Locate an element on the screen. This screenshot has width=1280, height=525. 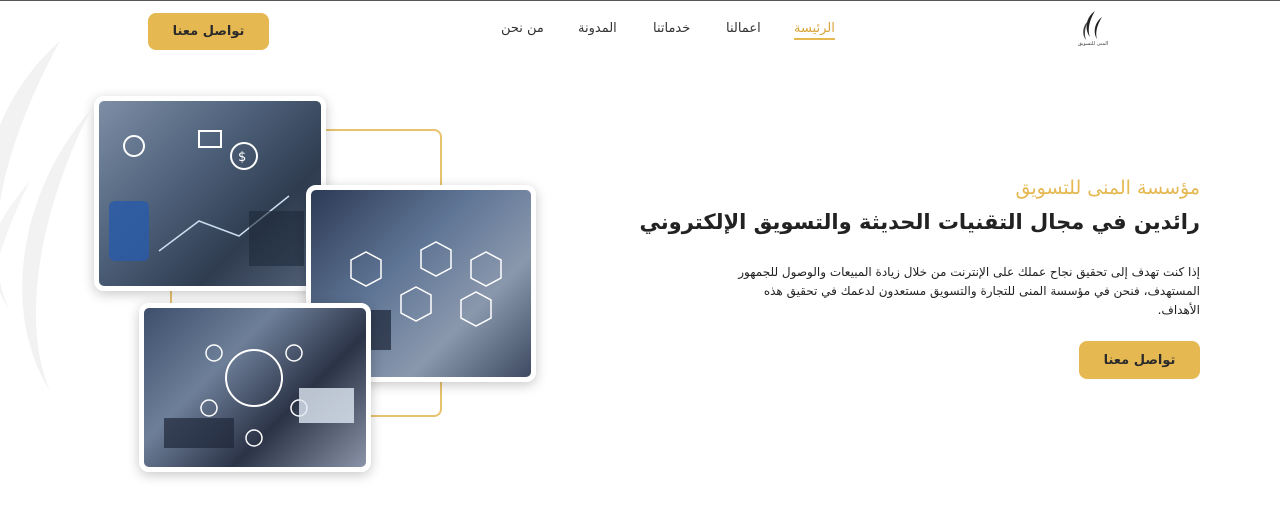
logo-mark-icon is located at coordinates (1093, 32).